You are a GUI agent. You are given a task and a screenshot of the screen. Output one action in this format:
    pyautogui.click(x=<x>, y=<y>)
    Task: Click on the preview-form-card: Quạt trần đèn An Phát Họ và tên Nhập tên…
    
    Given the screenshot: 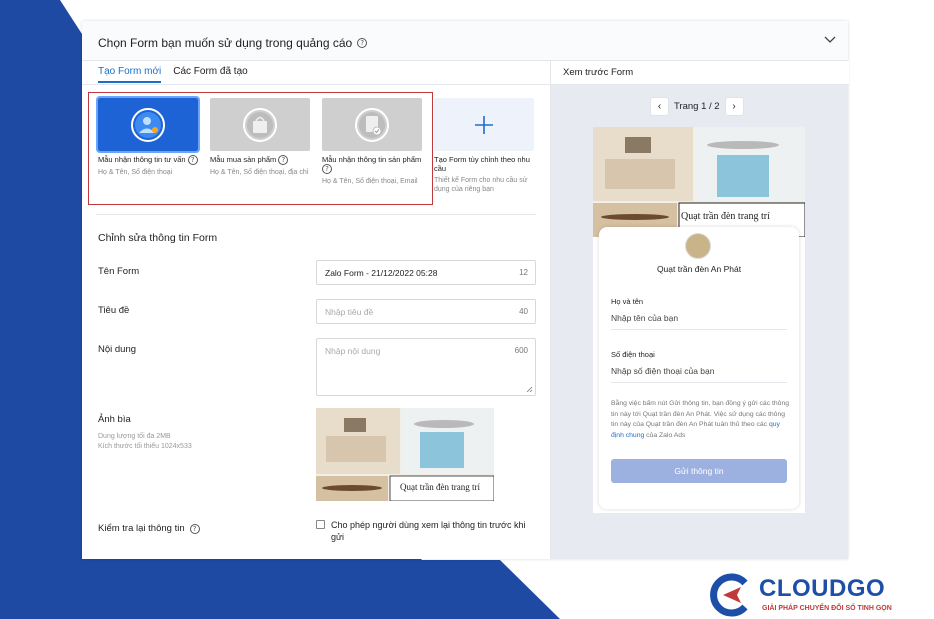 What is the action you would take?
    pyautogui.click(x=699, y=368)
    